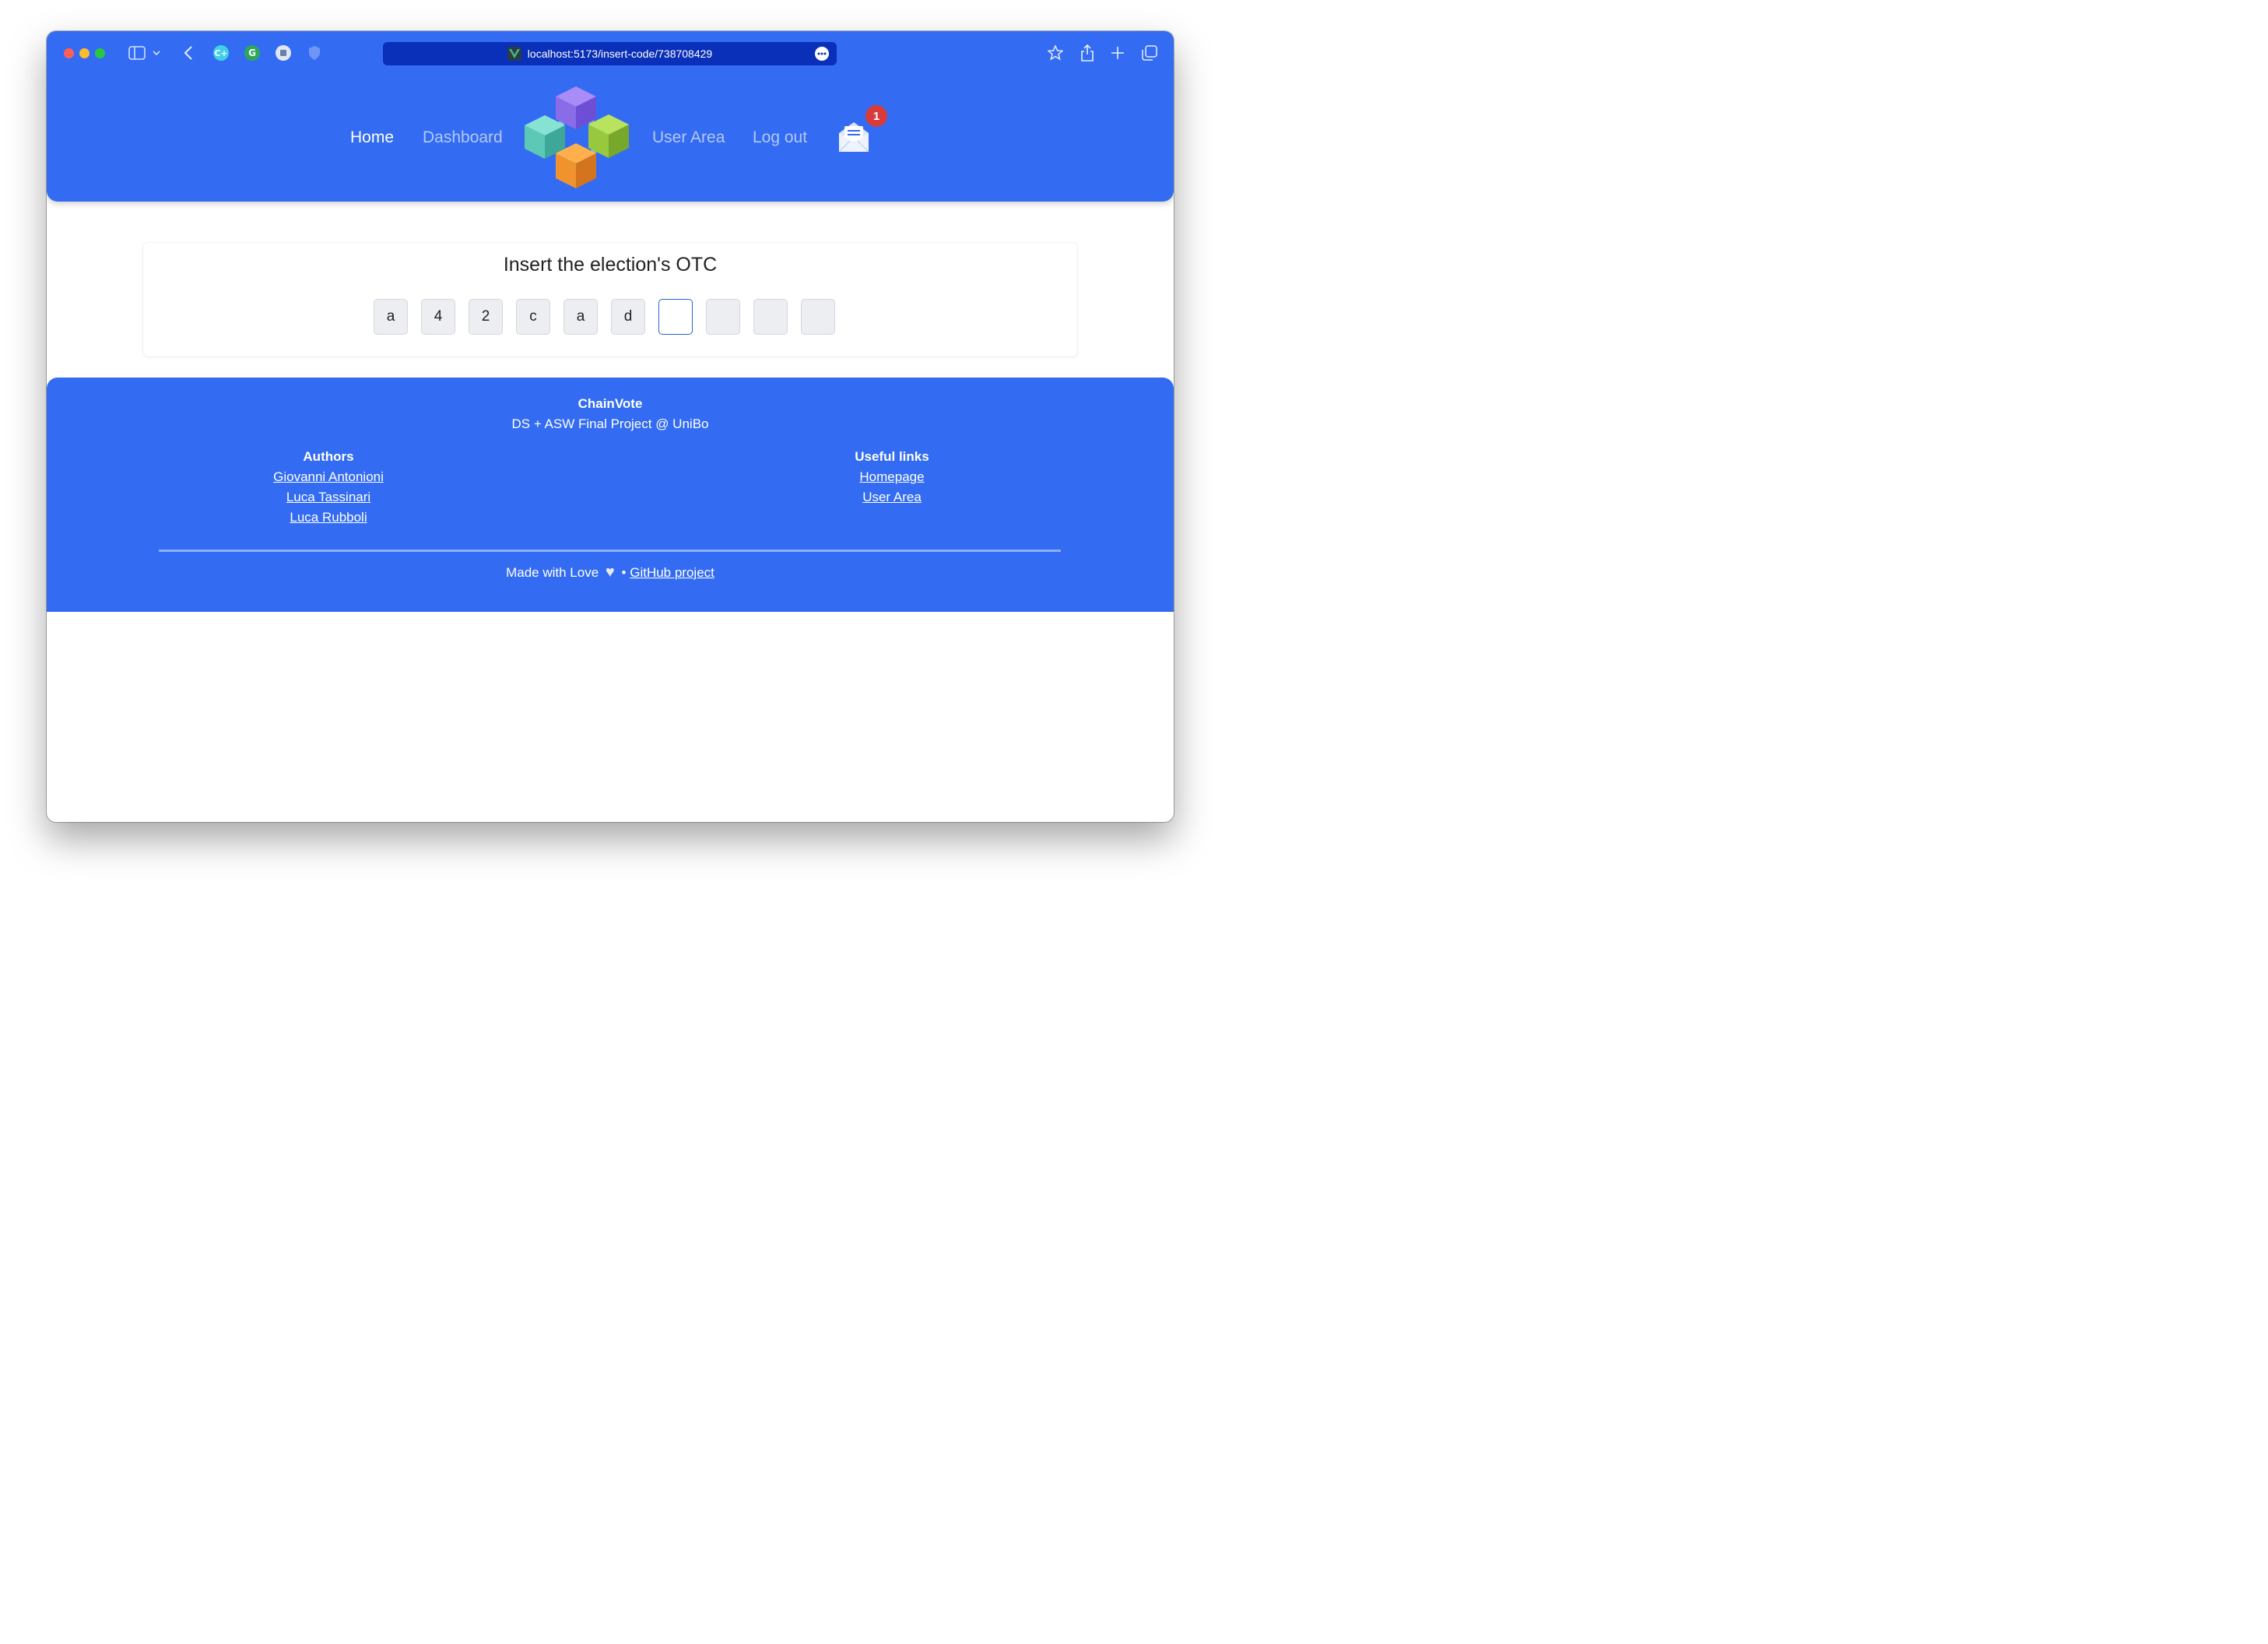  What do you see at coordinates (438, 317) in the screenshot?
I see `otc-digit-input-2: 4` at bounding box center [438, 317].